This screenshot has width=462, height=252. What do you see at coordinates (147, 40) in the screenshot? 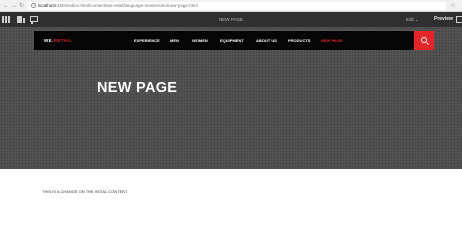
I see `nav-item-experience: EXPERIENCE` at bounding box center [147, 40].